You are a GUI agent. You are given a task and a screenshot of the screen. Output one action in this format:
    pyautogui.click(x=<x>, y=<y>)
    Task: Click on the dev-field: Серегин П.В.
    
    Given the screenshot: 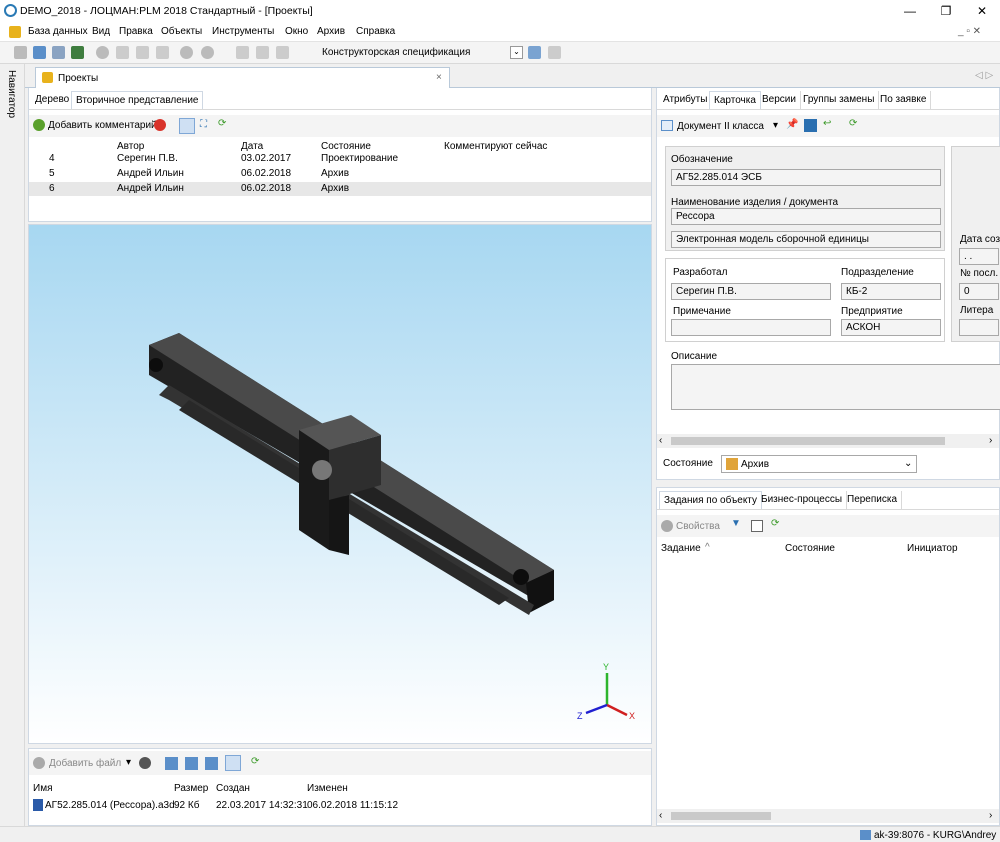 What is the action you would take?
    pyautogui.click(x=751, y=291)
    